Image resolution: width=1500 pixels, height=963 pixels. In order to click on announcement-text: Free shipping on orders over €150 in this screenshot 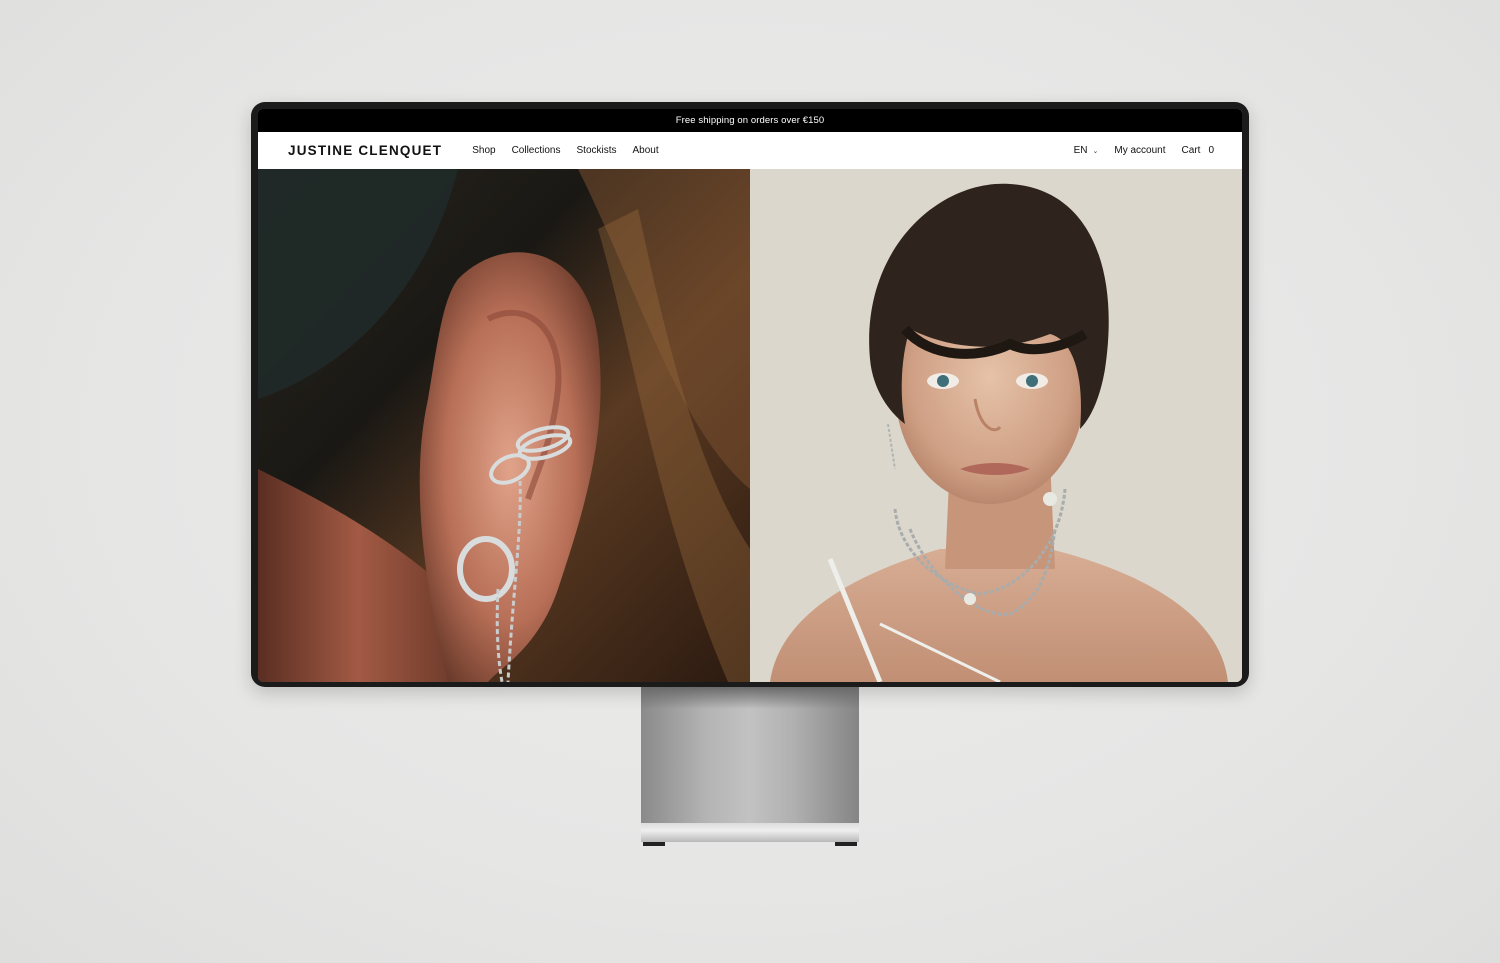, I will do `click(750, 120)`.